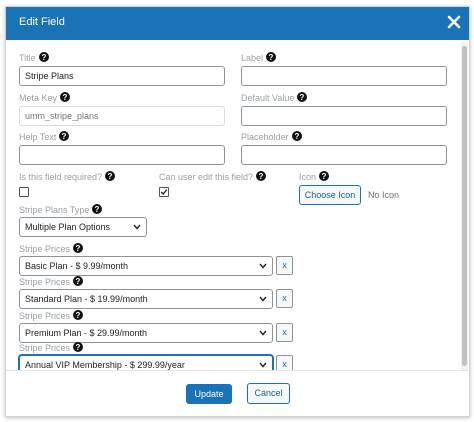 Image resolution: width=474 pixels, height=422 pixels. I want to click on price-select: Standard Plan - $ 19.99/month, so click(146, 299).